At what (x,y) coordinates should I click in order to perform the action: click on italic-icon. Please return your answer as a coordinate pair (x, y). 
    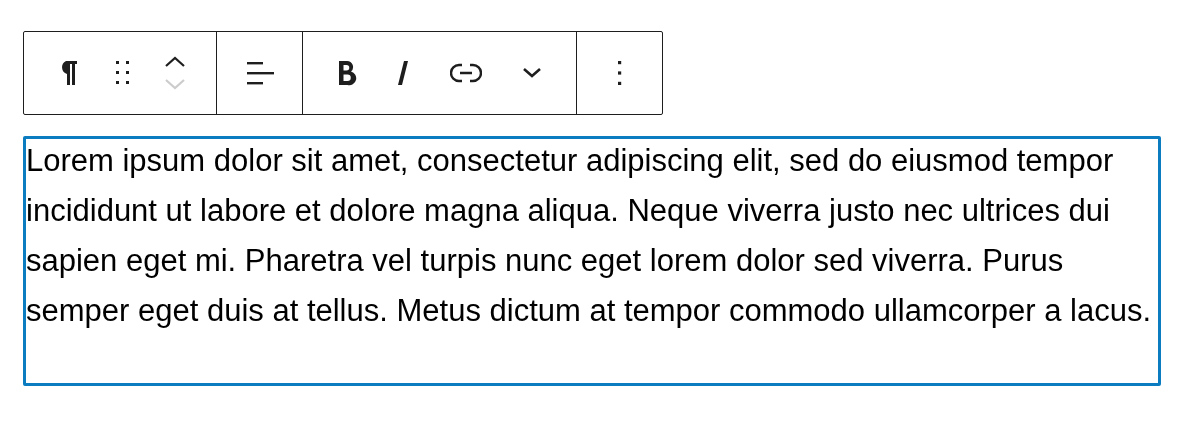
    Looking at the image, I should click on (403, 73).